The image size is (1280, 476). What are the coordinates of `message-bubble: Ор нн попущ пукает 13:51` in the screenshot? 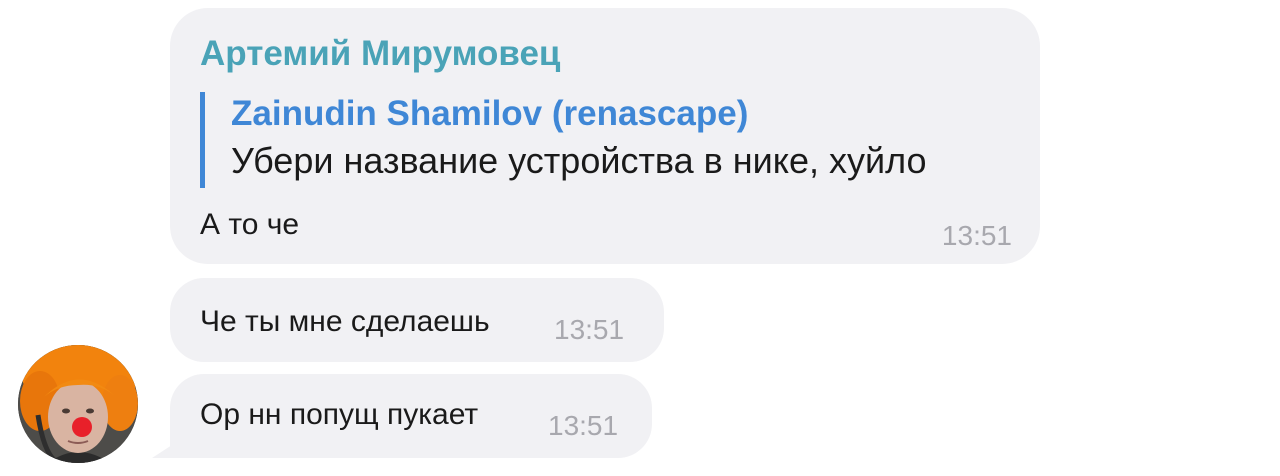 It's located at (411, 416).